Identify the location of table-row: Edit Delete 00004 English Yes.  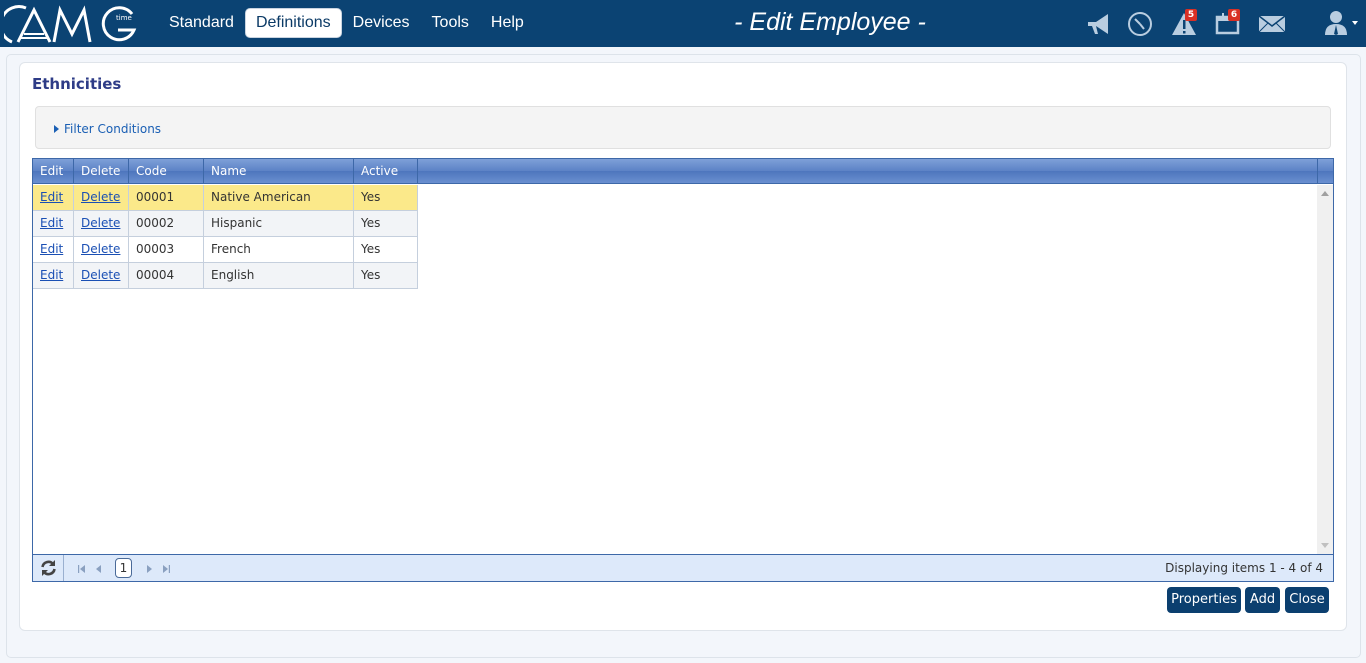
(225, 276).